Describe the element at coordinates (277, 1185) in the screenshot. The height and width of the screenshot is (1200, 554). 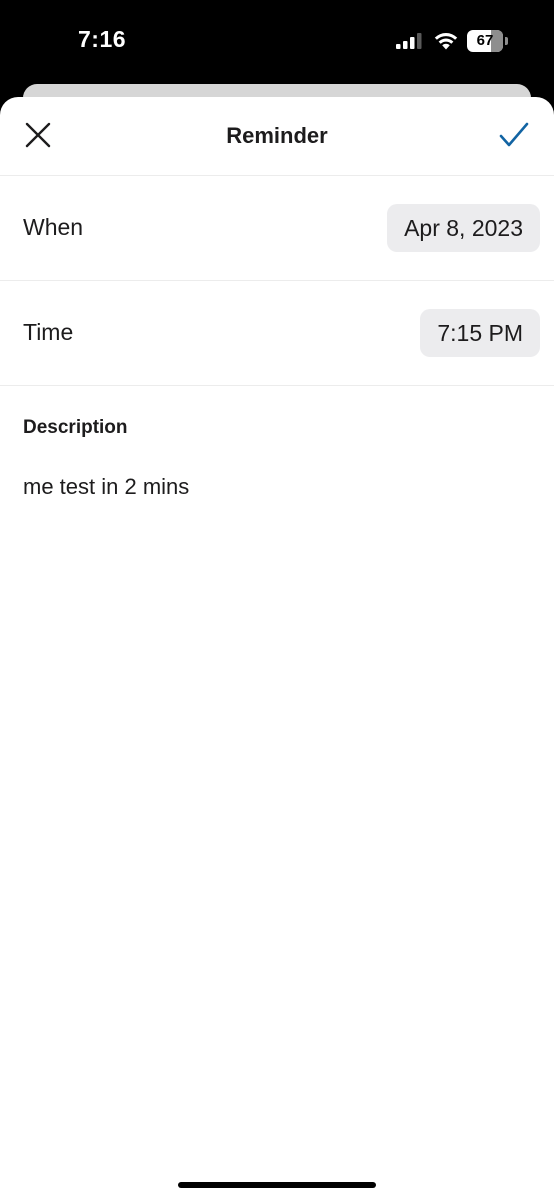
I see `home-indicator` at that location.